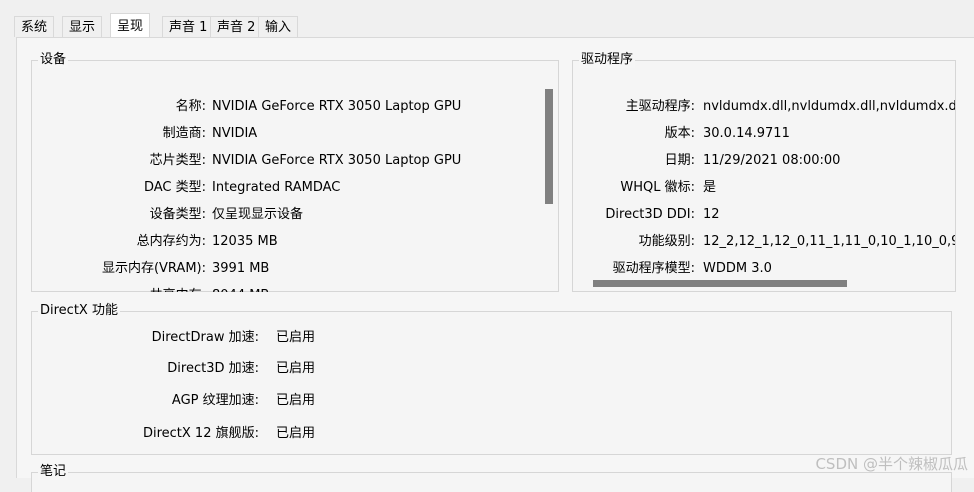  What do you see at coordinates (241, 268) in the screenshot?
I see `device-vram-value: 3991 MB` at bounding box center [241, 268].